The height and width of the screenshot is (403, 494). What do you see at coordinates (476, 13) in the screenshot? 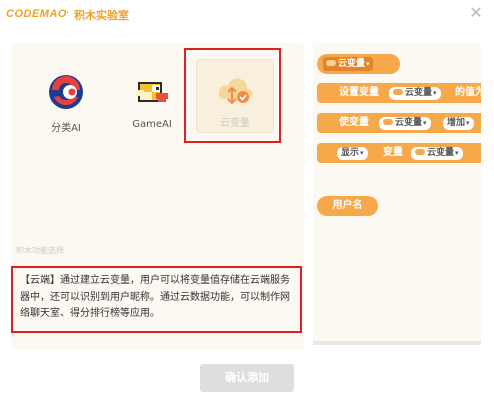
I see `close-icon: ✕` at bounding box center [476, 13].